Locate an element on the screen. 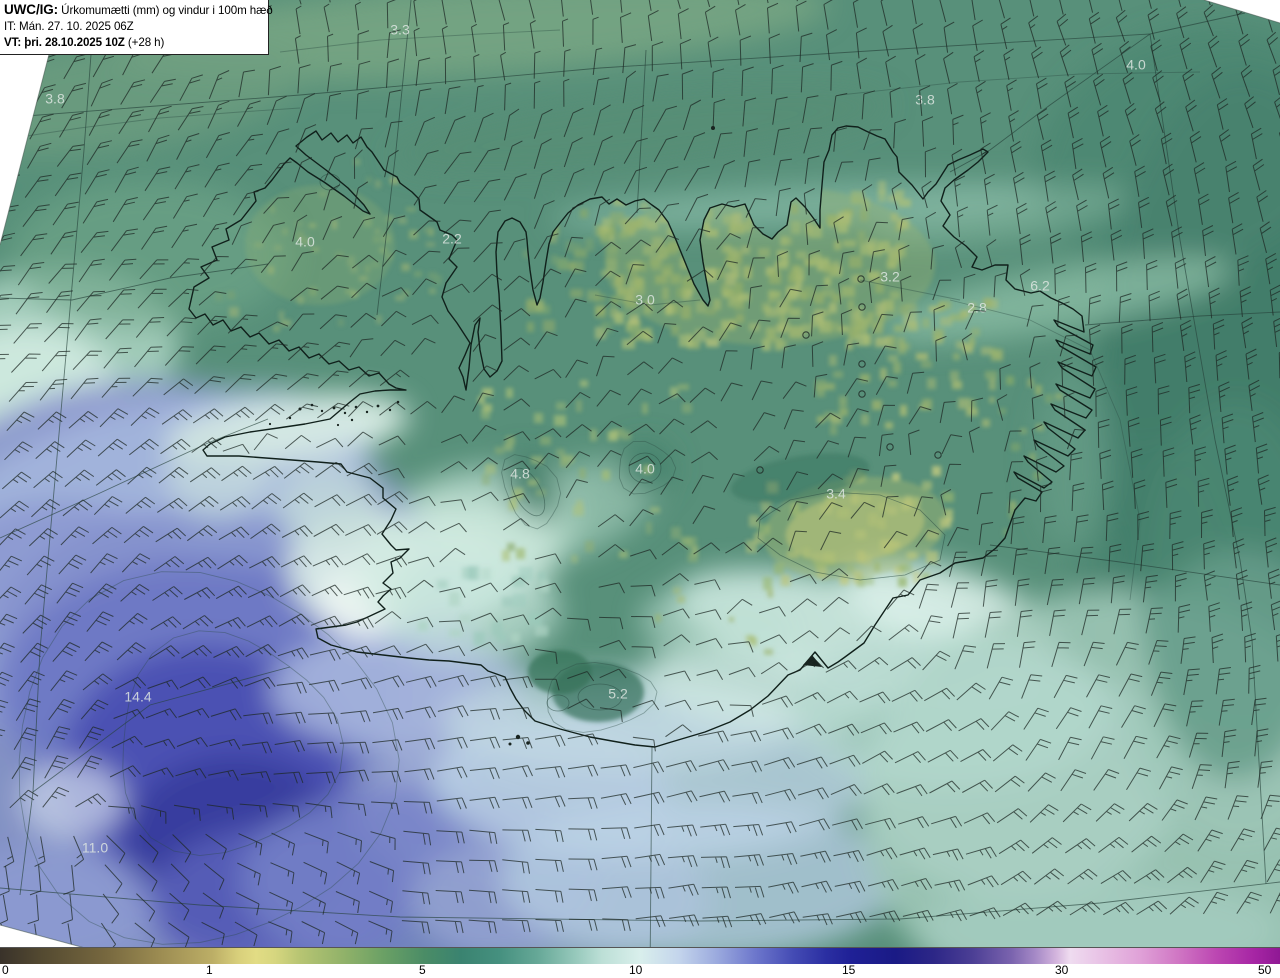 The image size is (1280, 978). svg-text: 2.8 is located at coordinates (977, 308).